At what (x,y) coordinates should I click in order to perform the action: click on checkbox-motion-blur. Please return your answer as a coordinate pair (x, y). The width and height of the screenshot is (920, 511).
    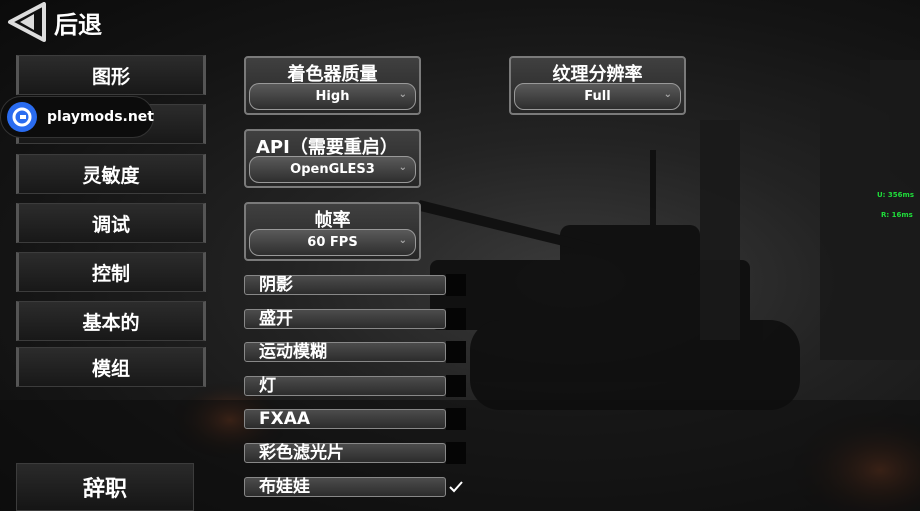
    Looking at the image, I should click on (456, 352).